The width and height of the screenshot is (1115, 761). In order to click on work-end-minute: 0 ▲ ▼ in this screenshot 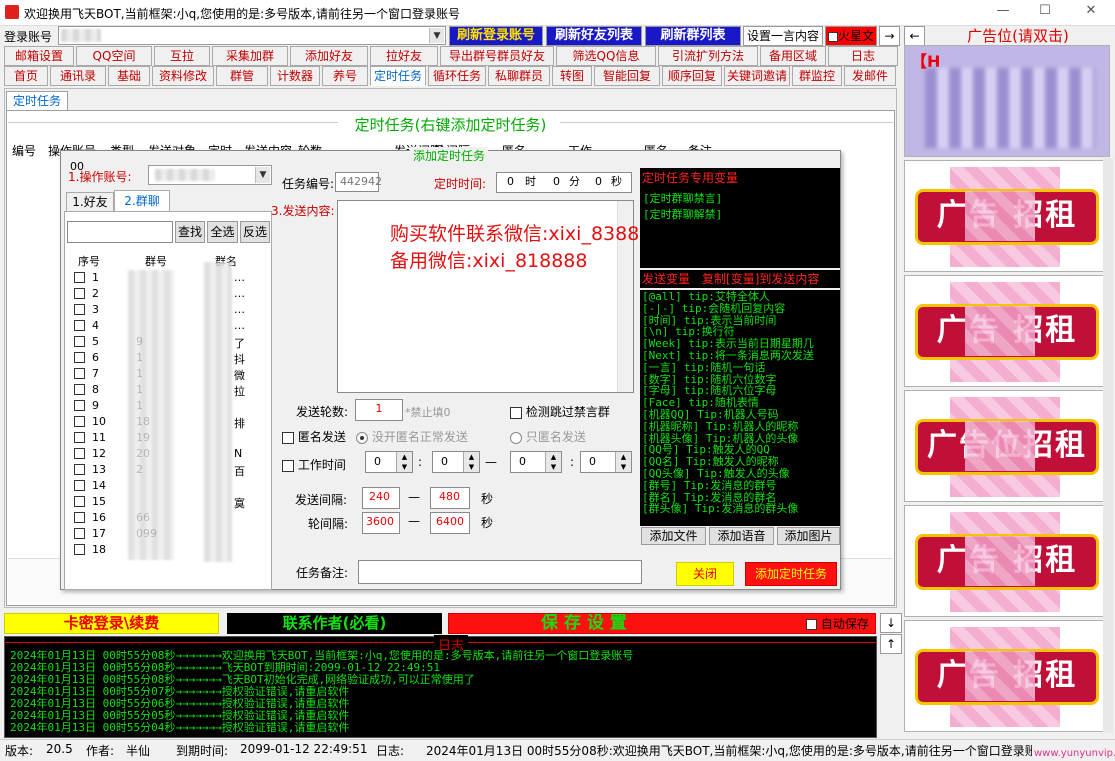, I will do `click(606, 462)`.